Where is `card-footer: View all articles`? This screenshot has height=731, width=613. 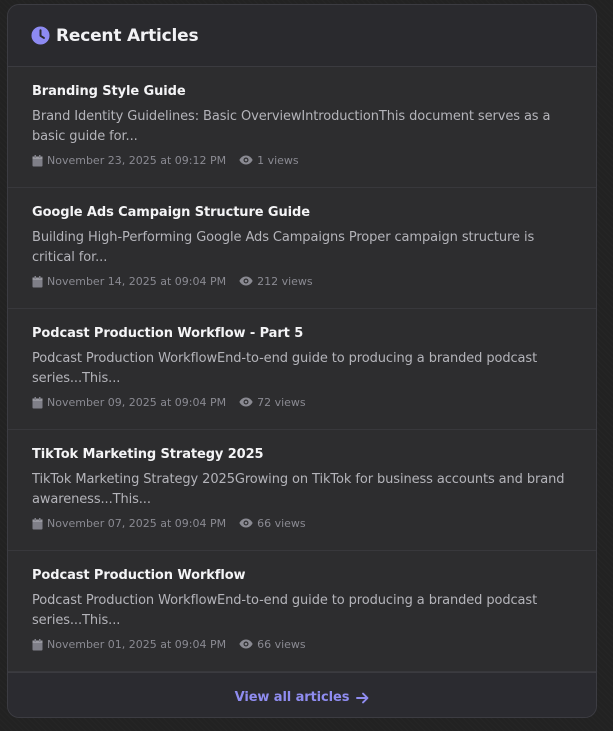
card-footer: View all articles is located at coordinates (302, 694).